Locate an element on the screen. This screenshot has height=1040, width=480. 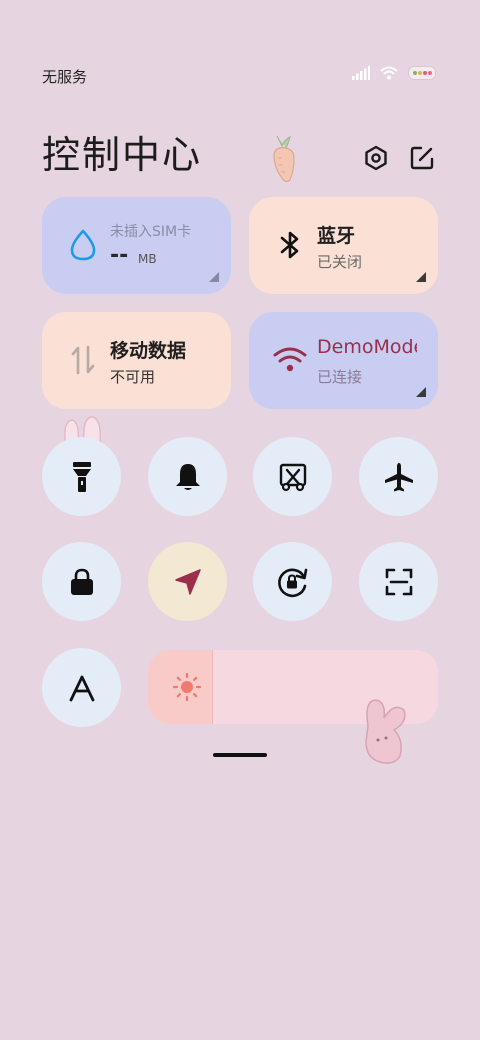
flashlight-icon is located at coordinates (81, 476).